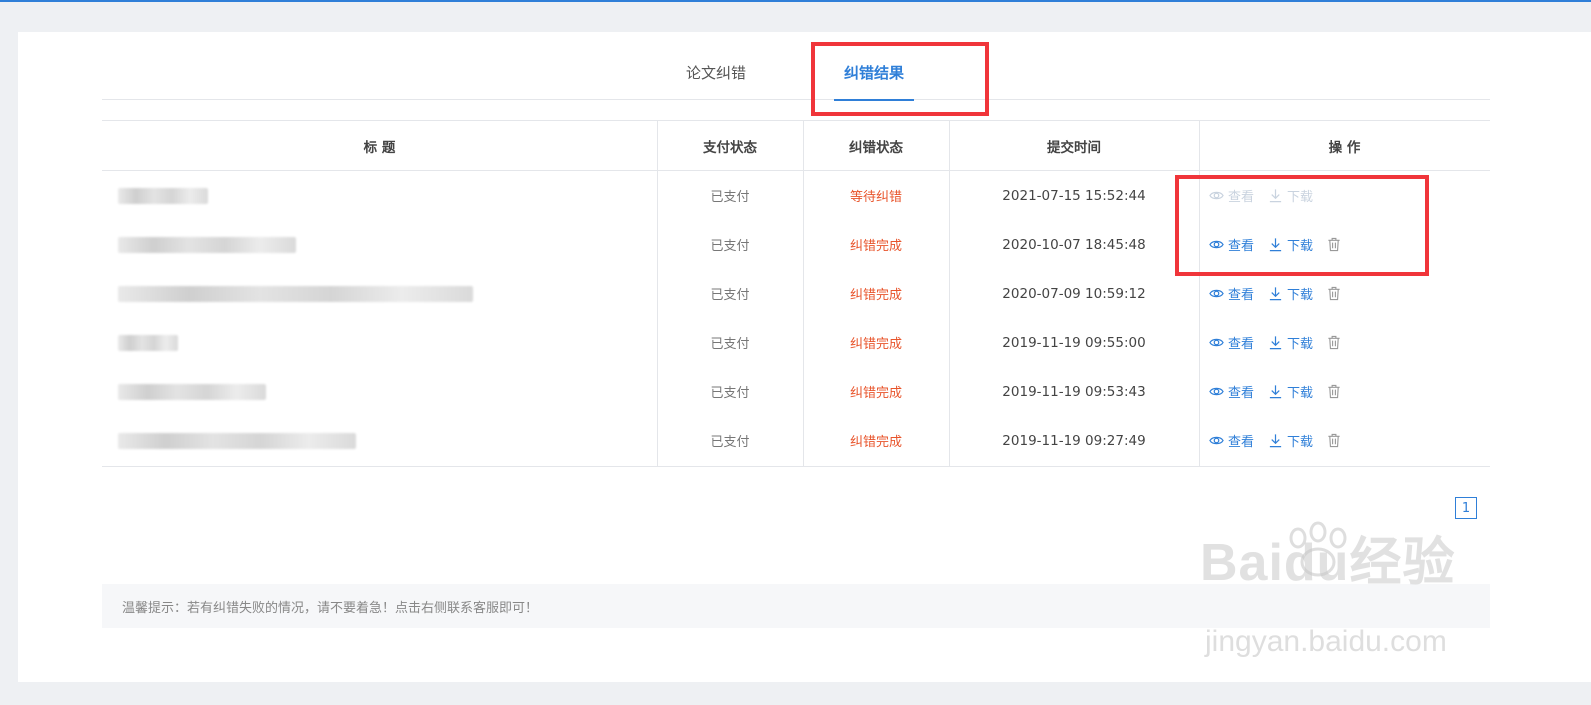 This screenshot has width=1591, height=705. What do you see at coordinates (795, 1) in the screenshot?
I see `top-accent-line` at bounding box center [795, 1].